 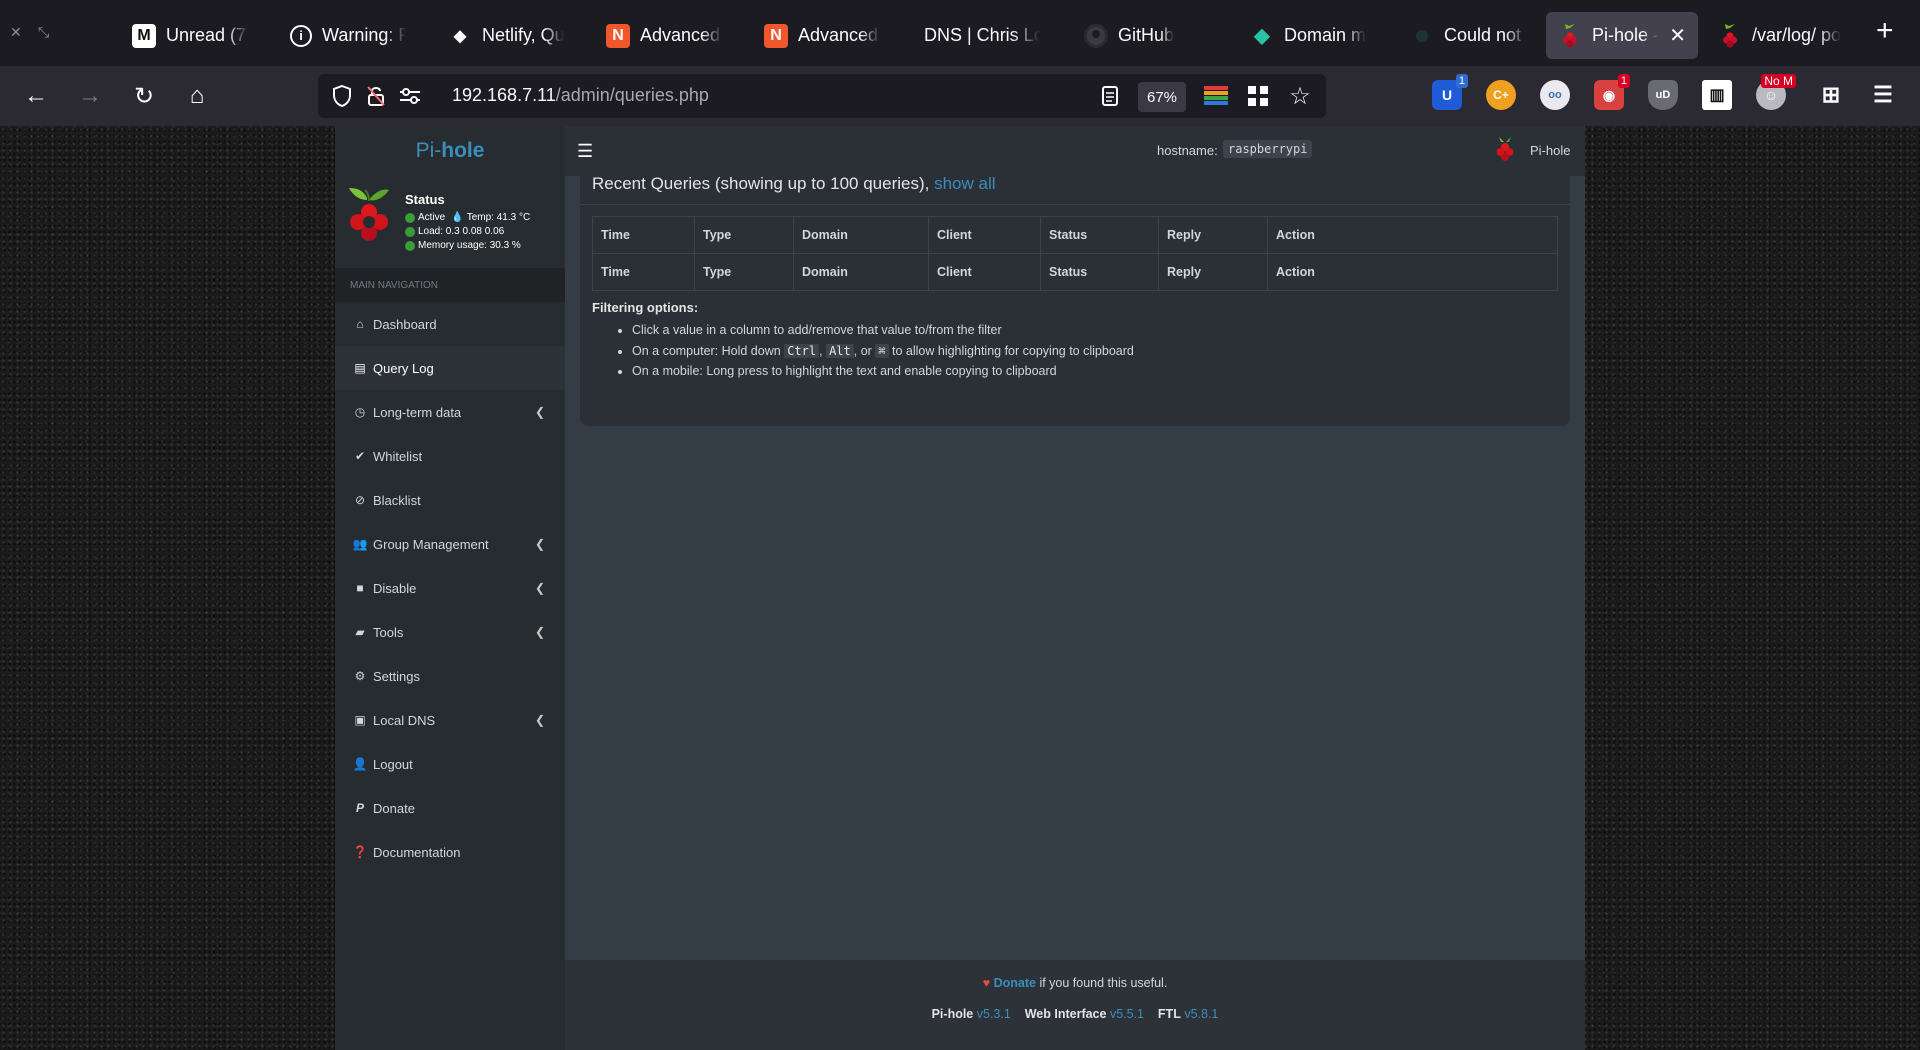 What do you see at coordinates (16, 32) in the screenshot?
I see `close-window-icon: ✕` at bounding box center [16, 32].